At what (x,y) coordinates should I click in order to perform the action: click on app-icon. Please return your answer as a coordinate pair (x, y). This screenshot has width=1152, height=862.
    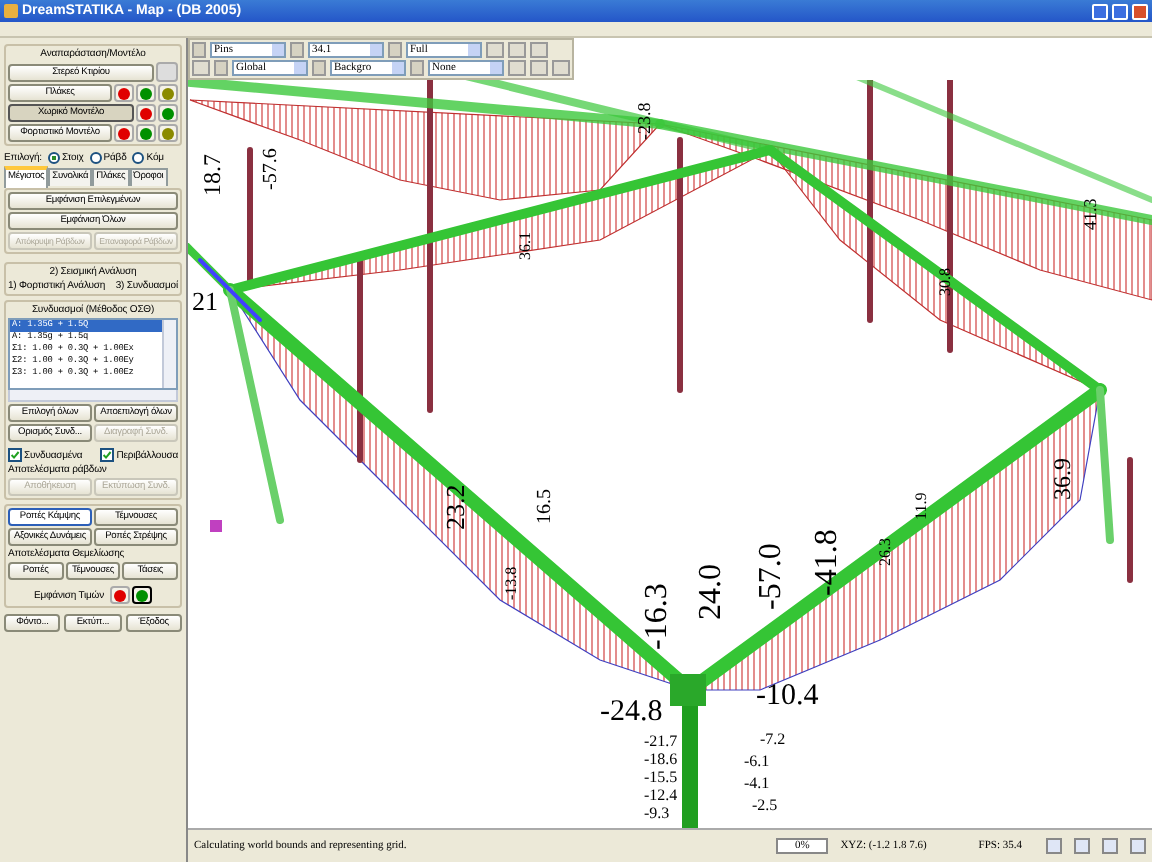
    Looking at the image, I should click on (11, 11).